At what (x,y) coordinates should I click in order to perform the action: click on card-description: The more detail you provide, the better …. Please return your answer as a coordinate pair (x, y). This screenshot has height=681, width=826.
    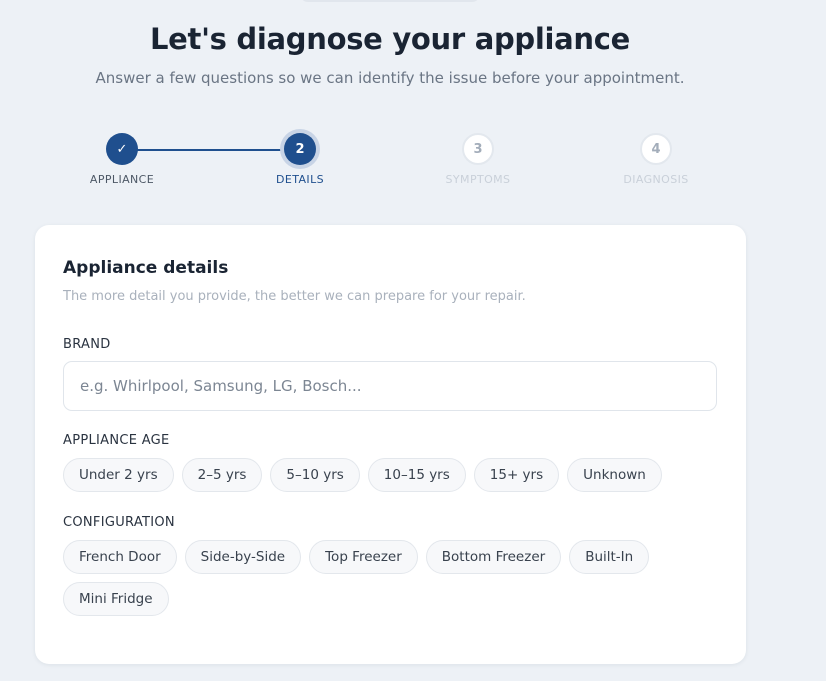
    Looking at the image, I should click on (294, 296).